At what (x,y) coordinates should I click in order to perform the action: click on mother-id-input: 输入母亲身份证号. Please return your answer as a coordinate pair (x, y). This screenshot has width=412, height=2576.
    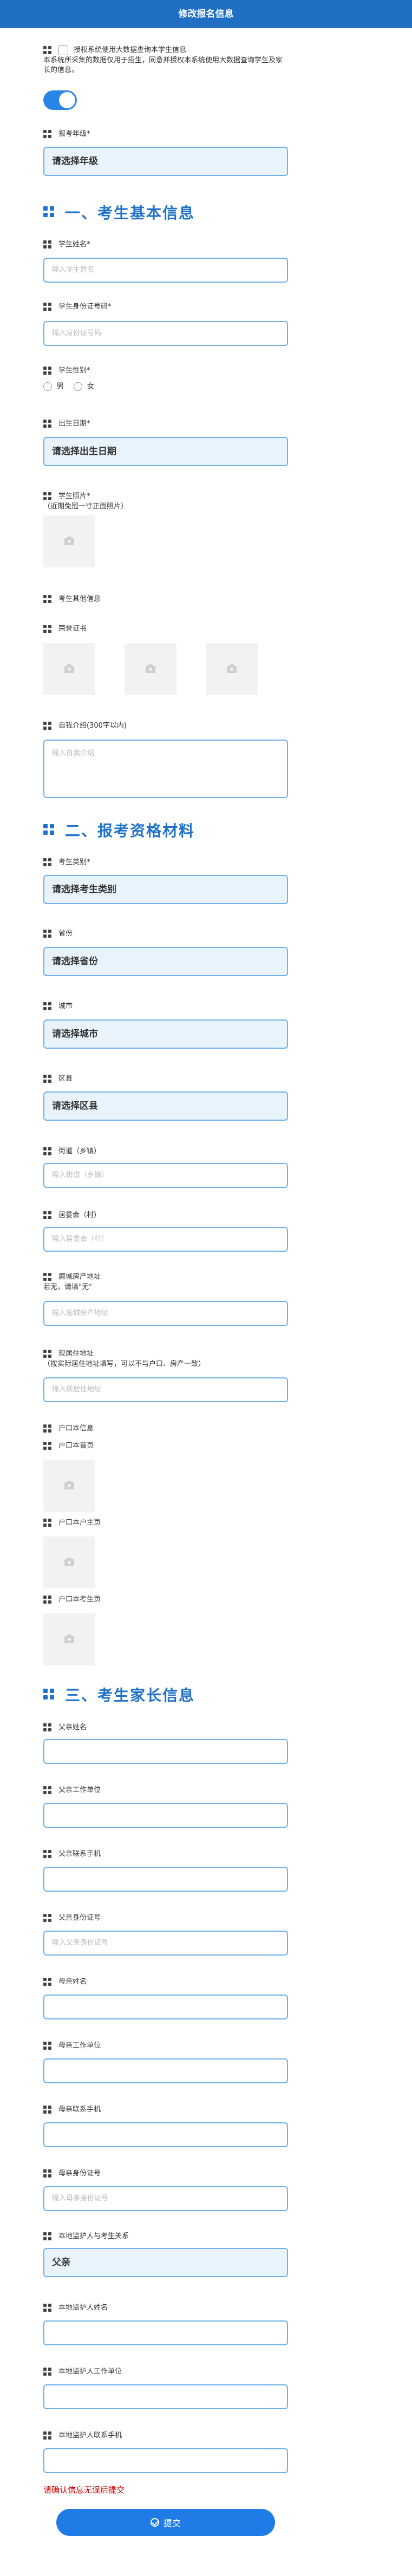
    Looking at the image, I should click on (165, 2198).